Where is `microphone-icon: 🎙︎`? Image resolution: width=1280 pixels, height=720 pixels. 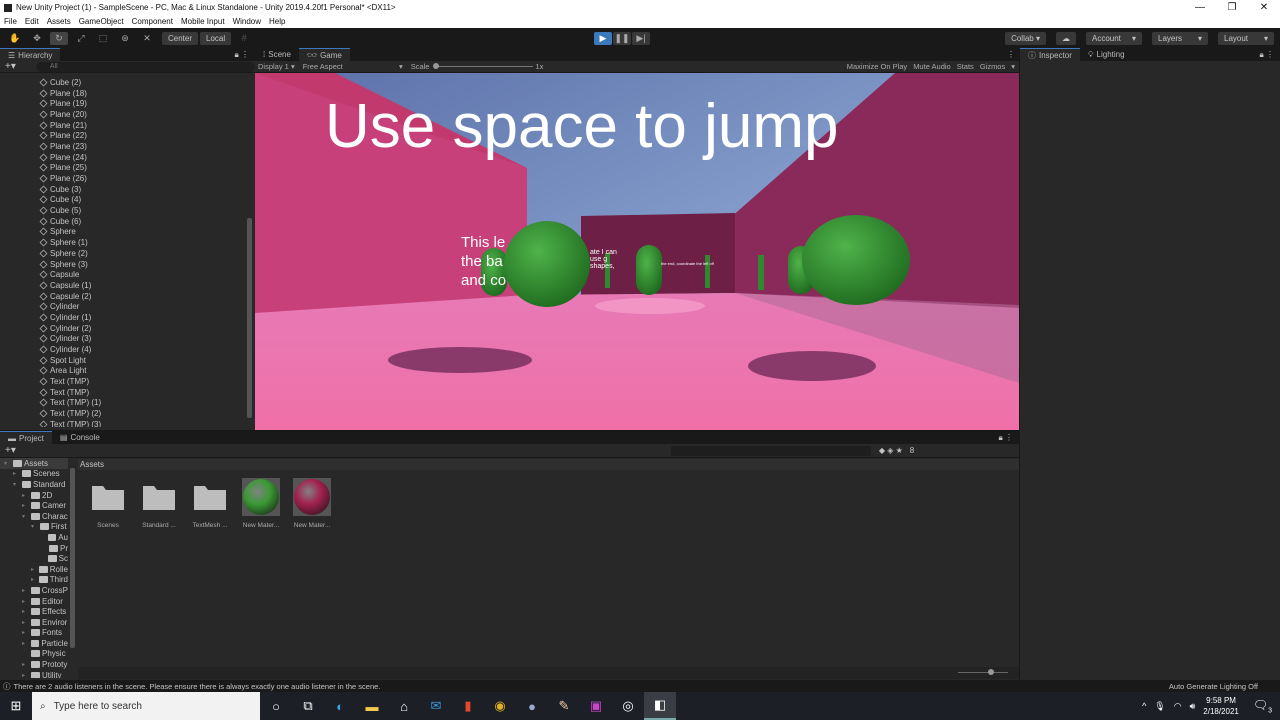 microphone-icon: 🎙︎ is located at coordinates (1159, 706).